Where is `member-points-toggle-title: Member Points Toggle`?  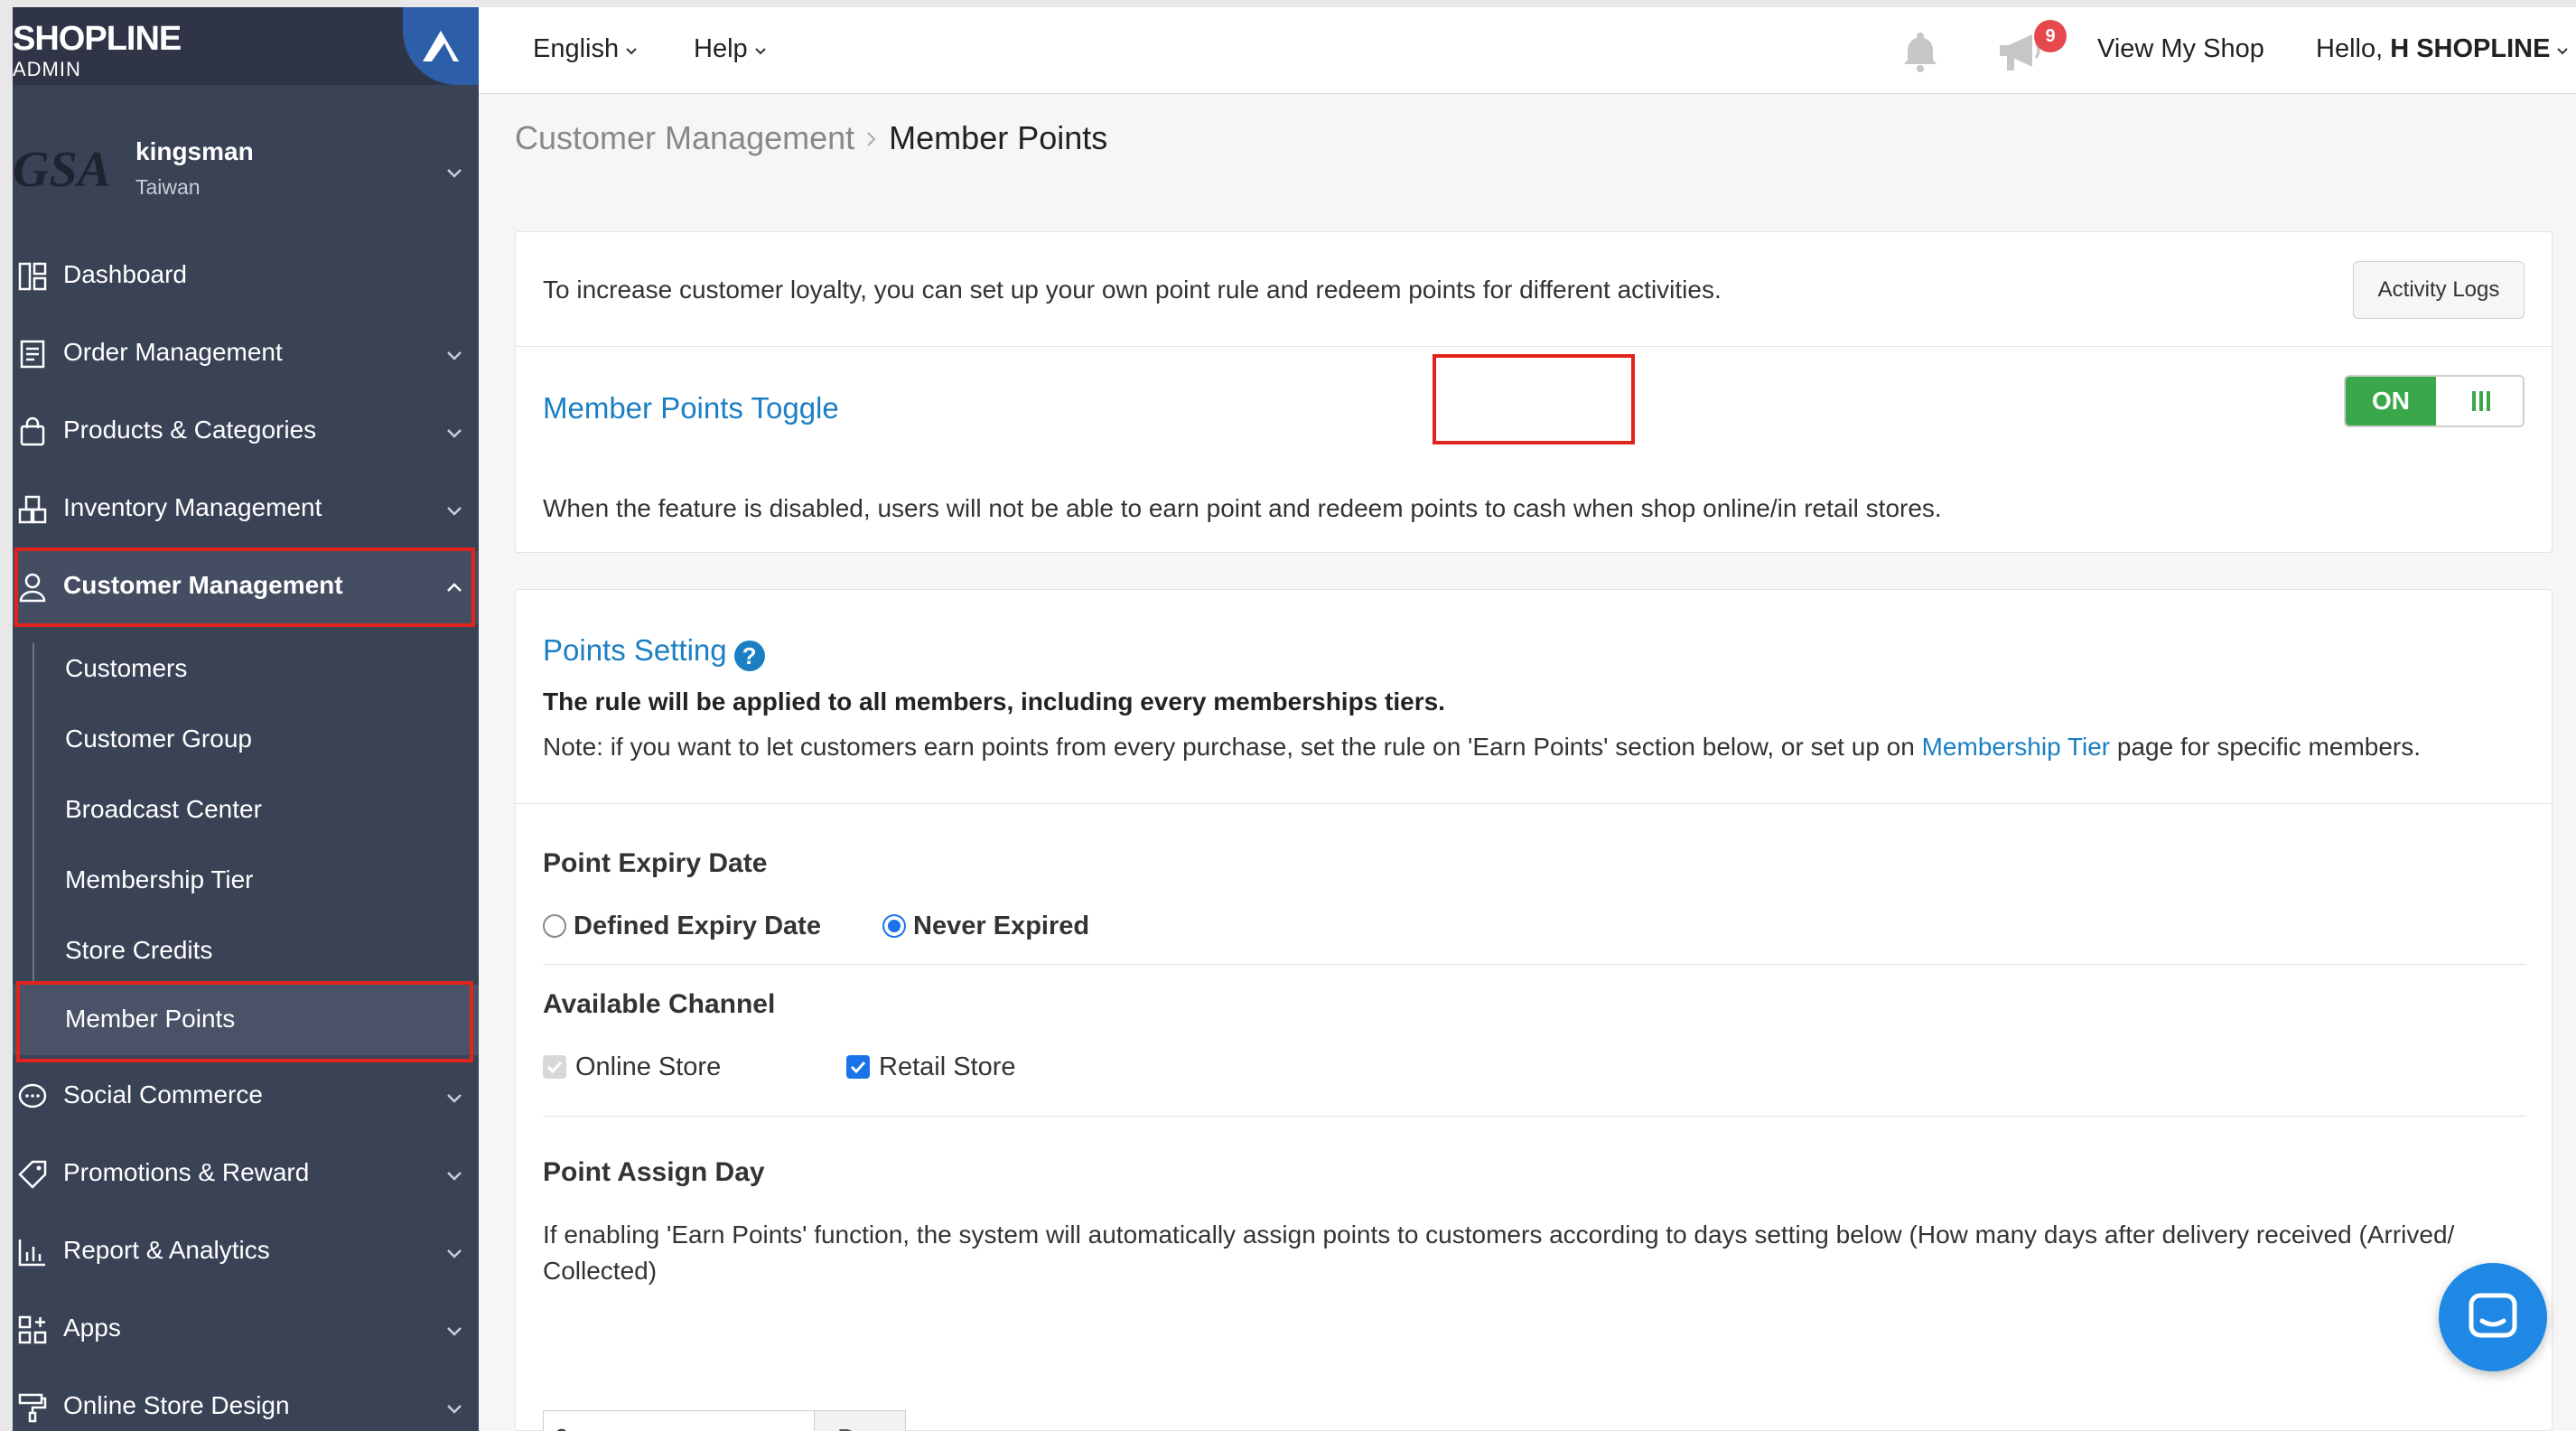
member-points-toggle-title: Member Points Toggle is located at coordinates (691, 408).